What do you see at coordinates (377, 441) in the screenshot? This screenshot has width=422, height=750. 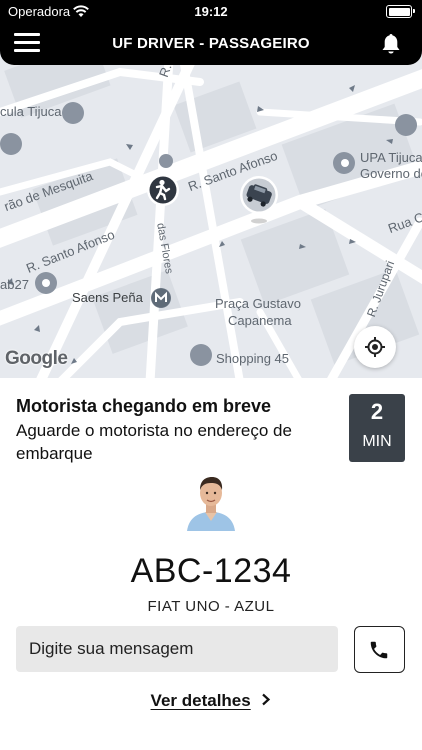 I see `eta-unit: MIN` at bounding box center [377, 441].